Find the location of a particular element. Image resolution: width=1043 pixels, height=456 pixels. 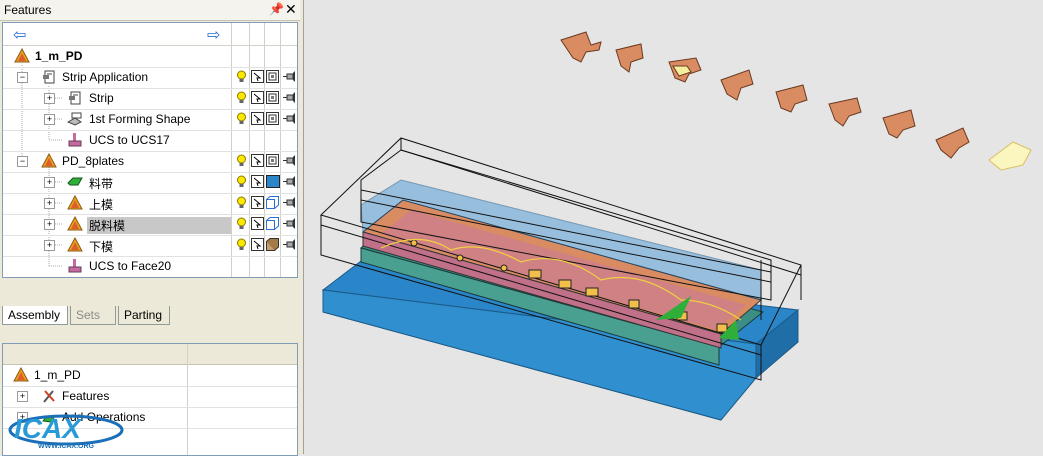

strip-app-icon is located at coordinates (49, 77).